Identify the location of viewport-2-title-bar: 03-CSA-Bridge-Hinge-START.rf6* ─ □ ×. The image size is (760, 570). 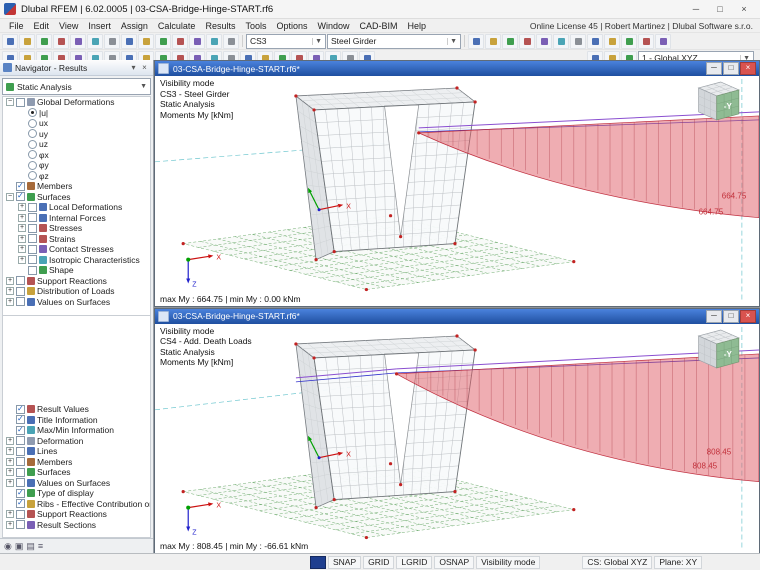
(457, 316).